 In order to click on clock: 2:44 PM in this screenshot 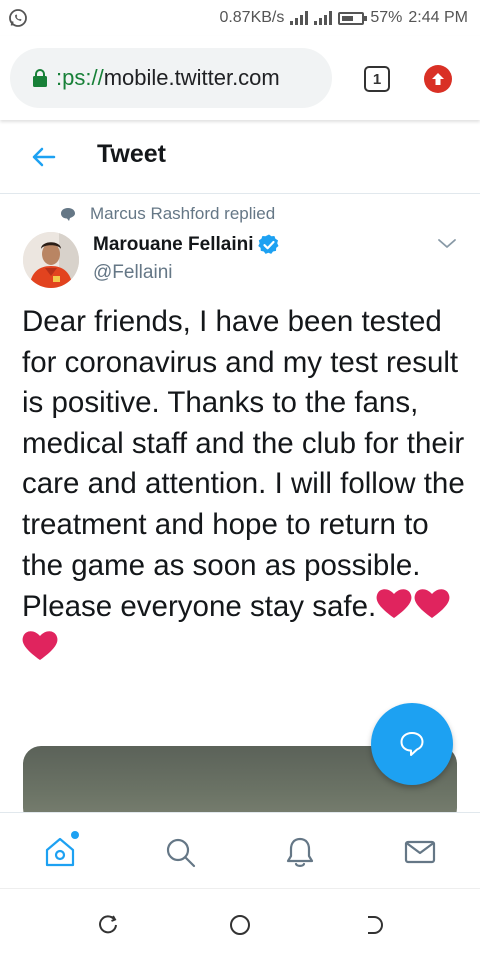, I will do `click(438, 17)`.